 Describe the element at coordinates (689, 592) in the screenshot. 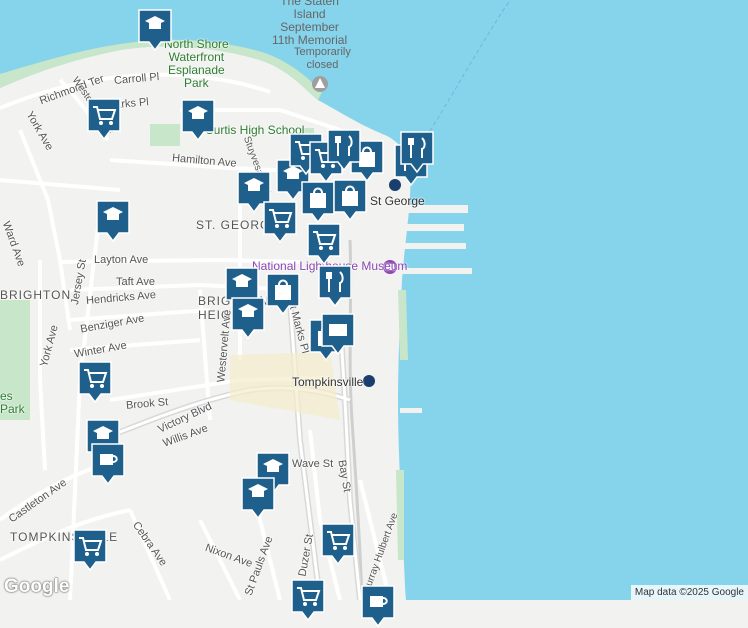

I see `map-attribution: Map data ©2025 Google` at that location.